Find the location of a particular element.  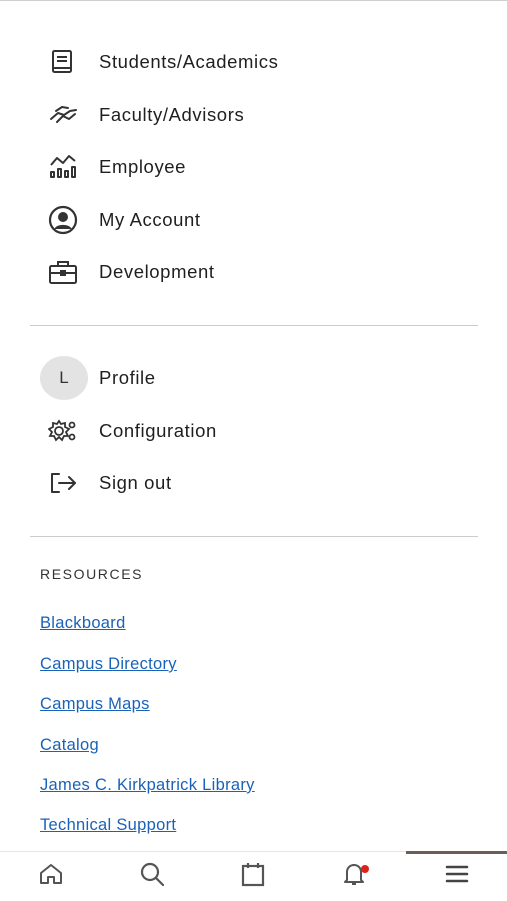

configuration-label: Configuration is located at coordinates (158, 430).